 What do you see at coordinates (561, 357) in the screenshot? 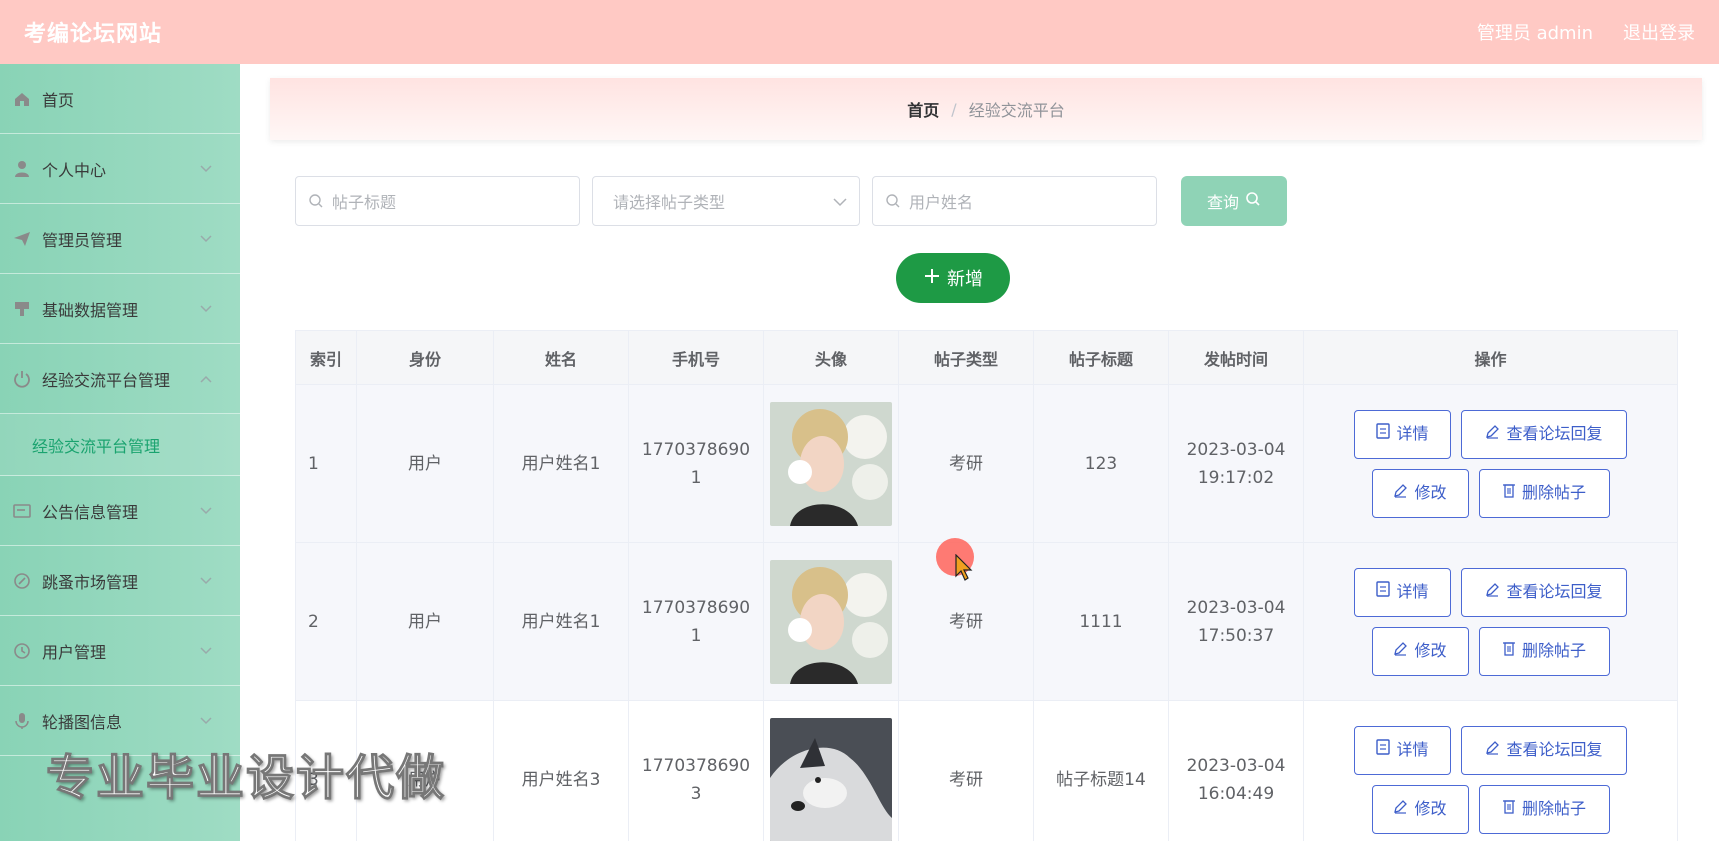
I see `col-header: 姓名` at bounding box center [561, 357].